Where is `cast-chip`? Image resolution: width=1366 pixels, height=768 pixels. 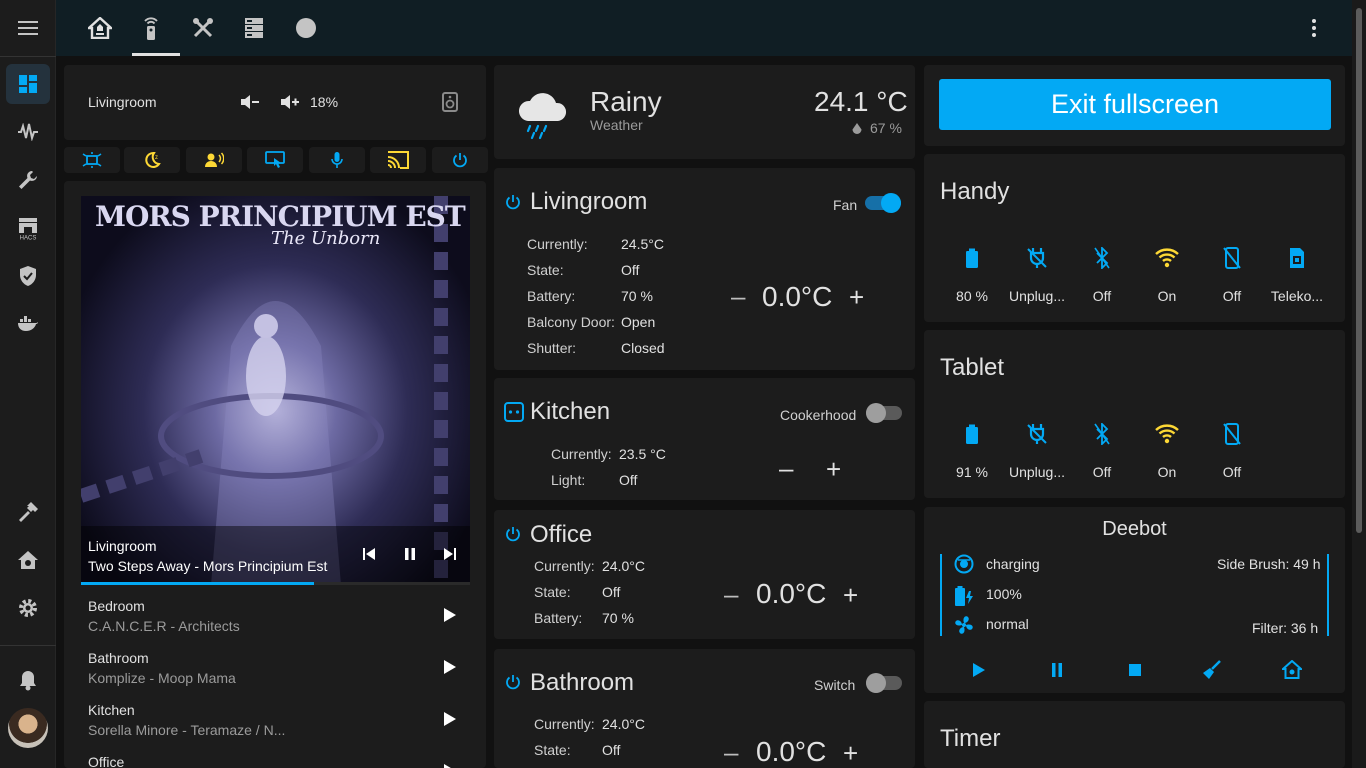
cast-chip is located at coordinates (398, 160).